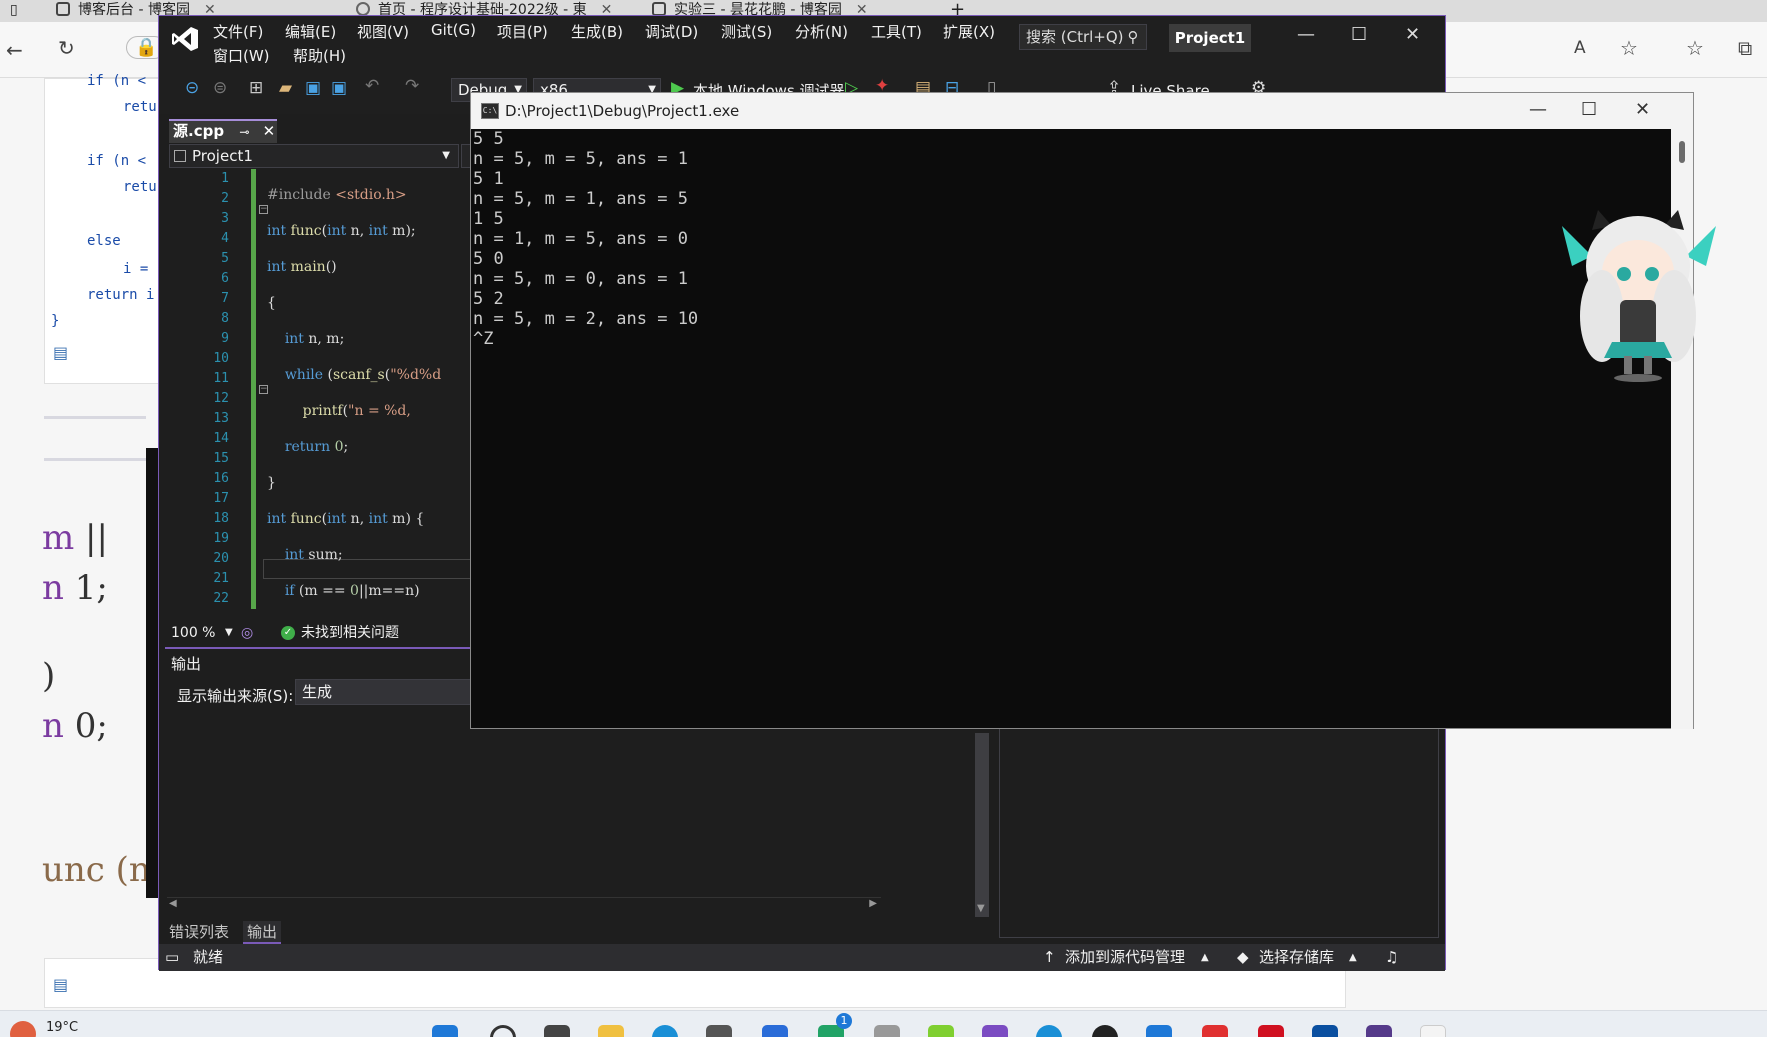 This screenshot has height=1037, width=1767. What do you see at coordinates (313, 88) in the screenshot?
I see `save-icon: ▣` at bounding box center [313, 88].